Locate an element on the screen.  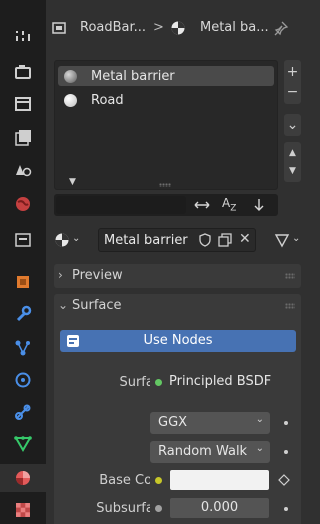
base-color-swatch is located at coordinates (219, 480).